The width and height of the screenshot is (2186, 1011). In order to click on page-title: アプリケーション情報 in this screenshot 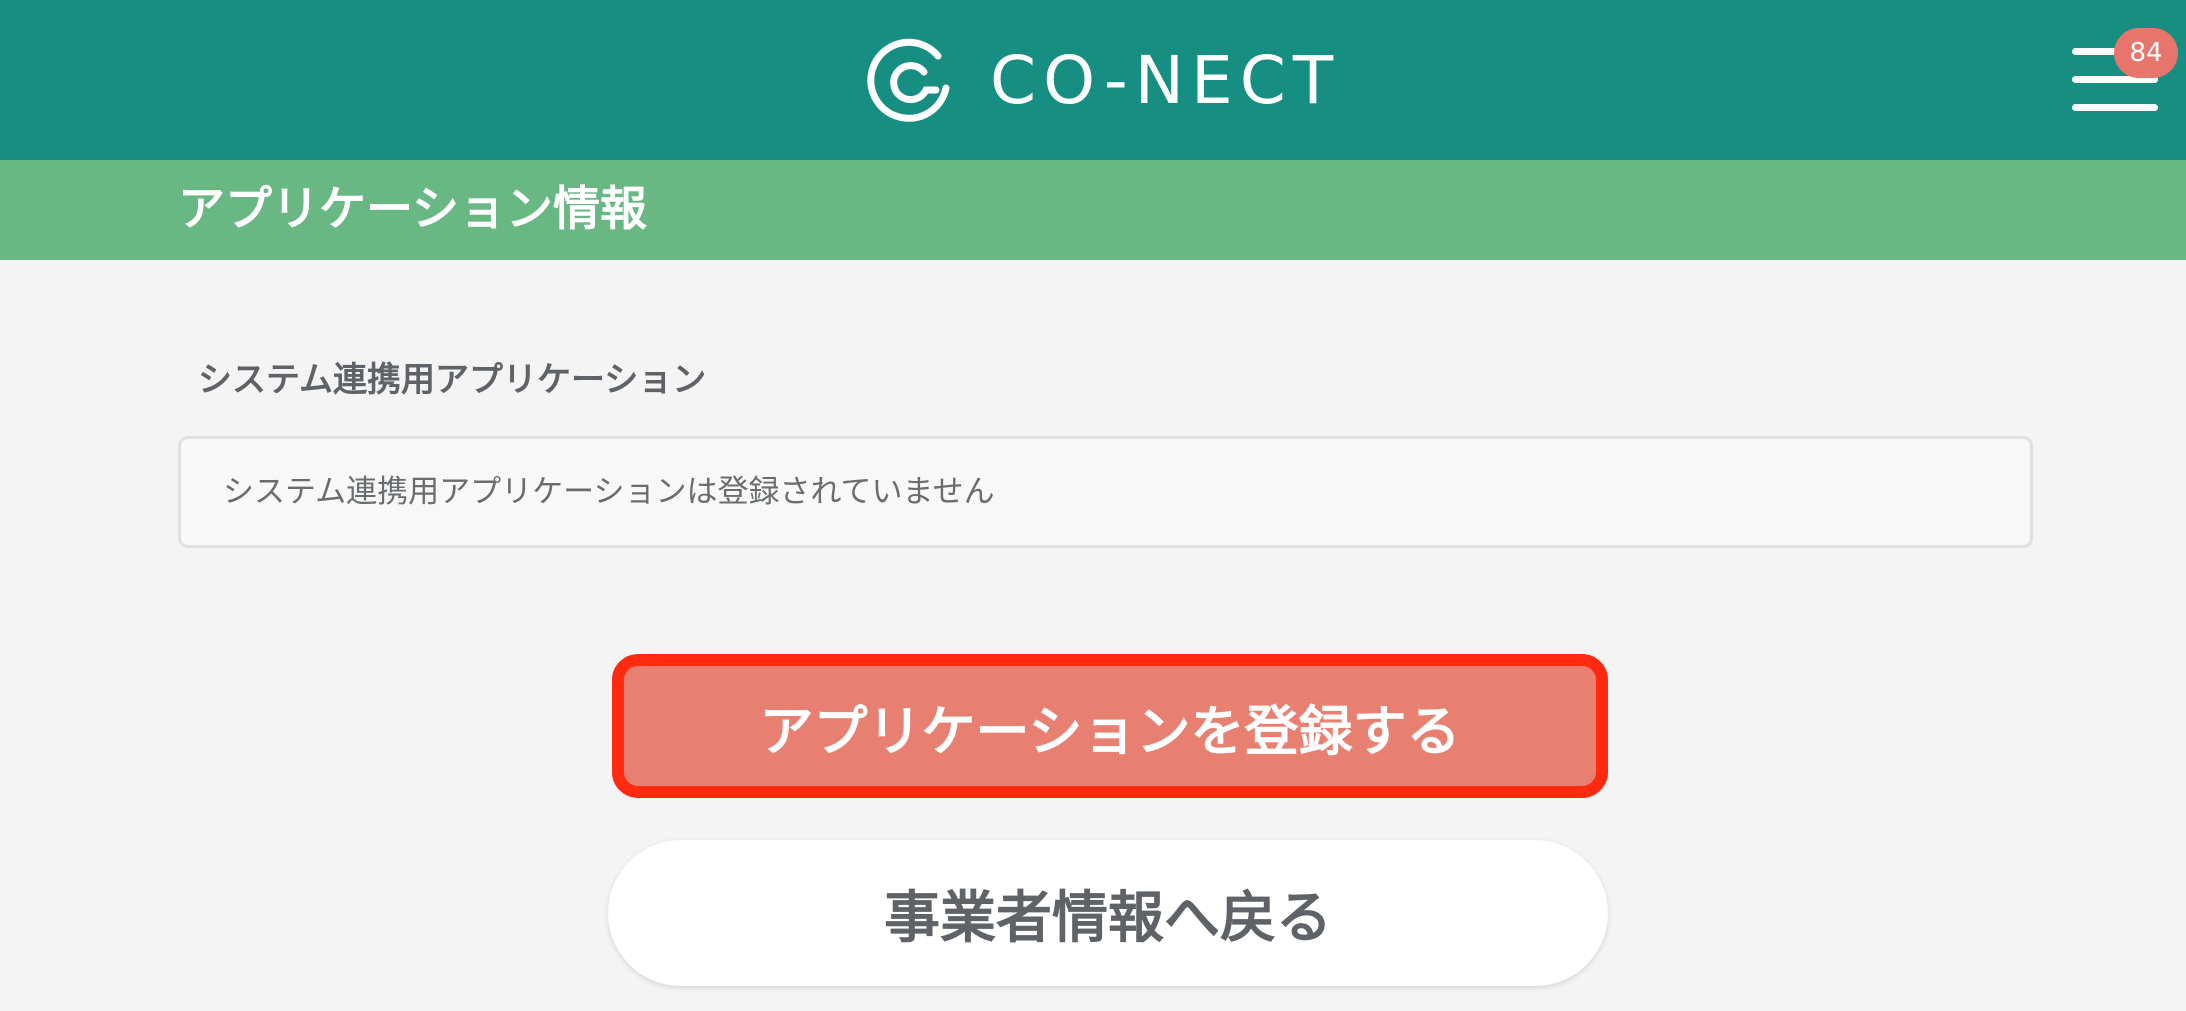, I will do `click(413, 209)`.